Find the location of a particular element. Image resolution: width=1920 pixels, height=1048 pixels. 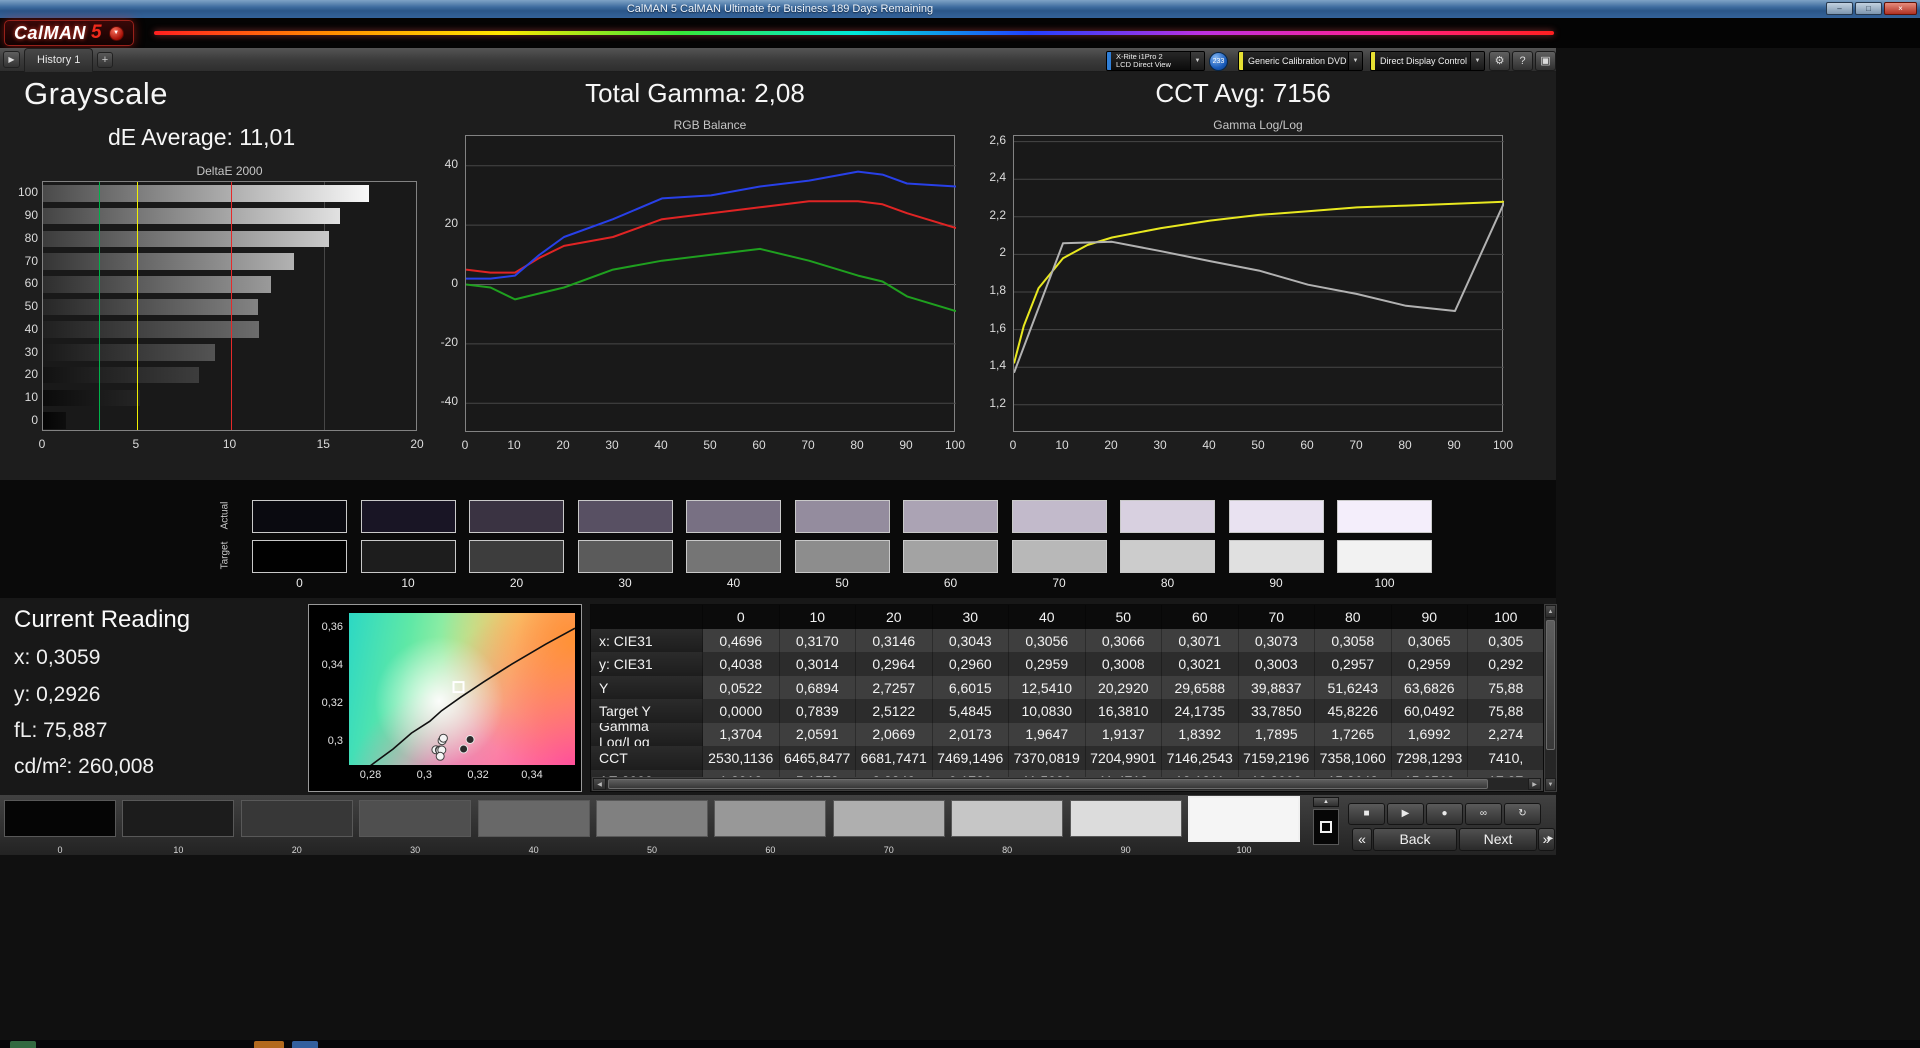

scroll-up-icon: ▲ is located at coordinates (1550, 611).